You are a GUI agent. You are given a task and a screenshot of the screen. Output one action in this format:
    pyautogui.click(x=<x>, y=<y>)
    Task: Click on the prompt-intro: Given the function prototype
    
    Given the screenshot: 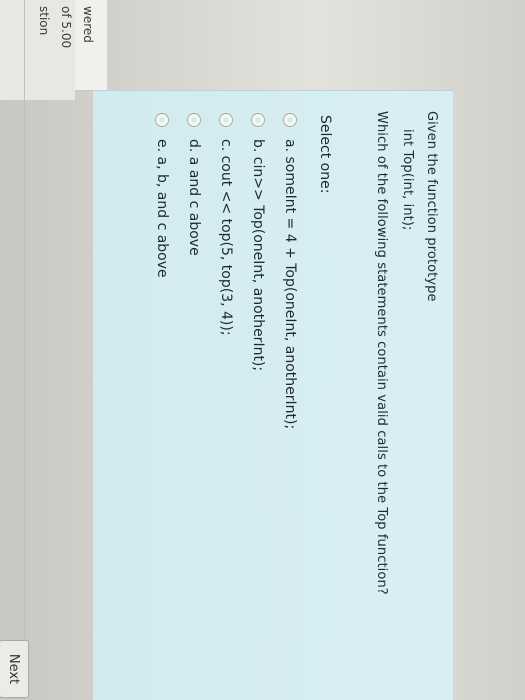 What is the action you would take?
    pyautogui.click(x=431, y=206)
    